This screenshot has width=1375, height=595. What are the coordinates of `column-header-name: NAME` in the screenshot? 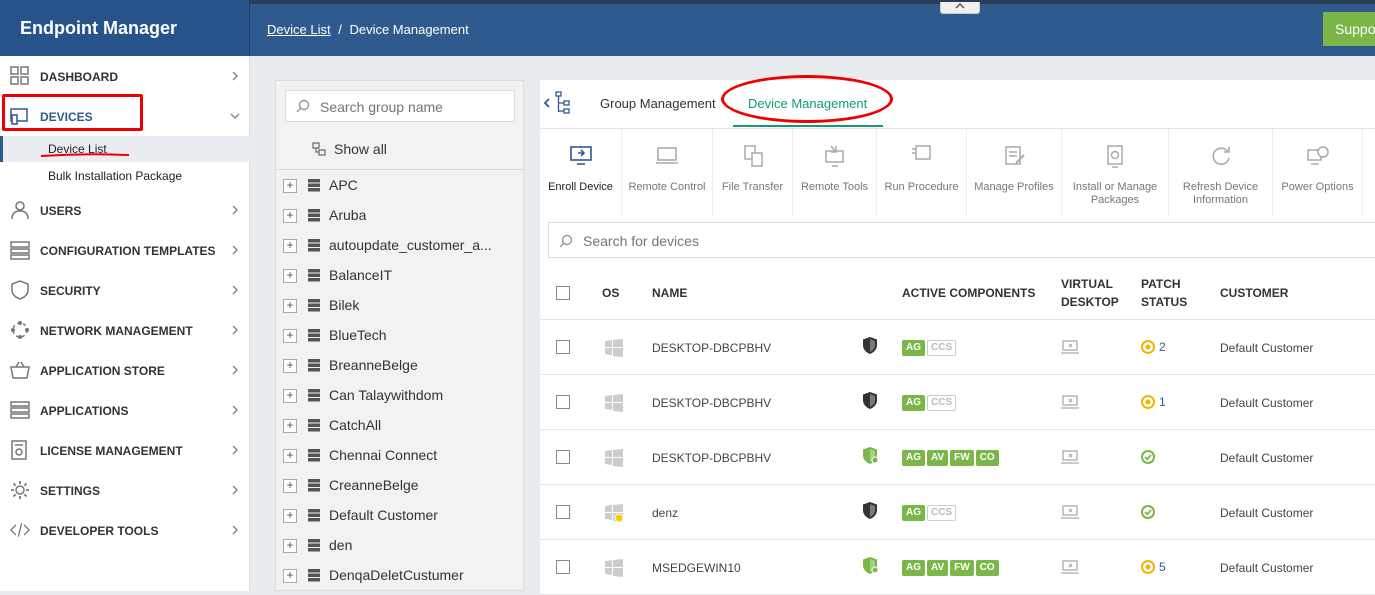 It's located at (669, 293).